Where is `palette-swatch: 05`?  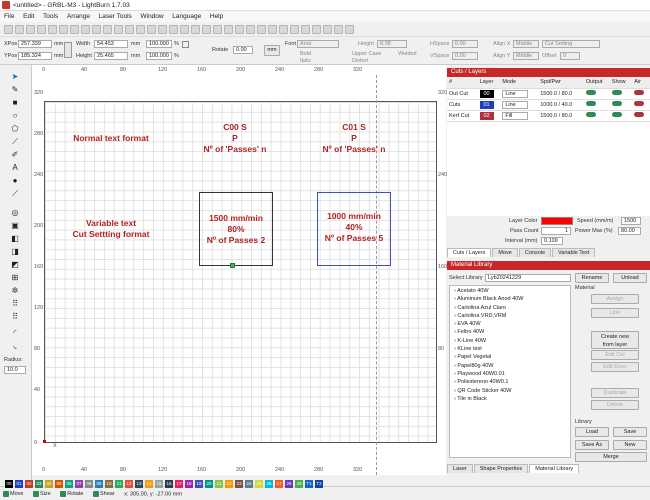 palette-swatch: 05 is located at coordinates (59, 484).